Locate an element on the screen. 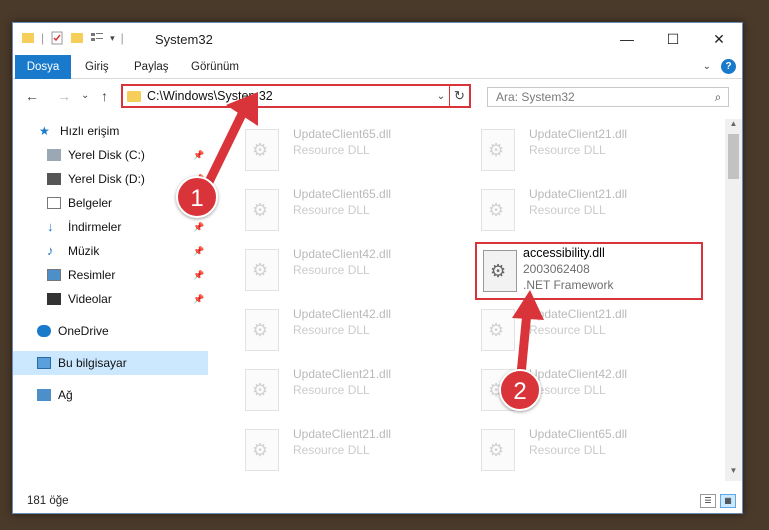  vertical-scrollbar: ▲ ▼ is located at coordinates (733, 300).